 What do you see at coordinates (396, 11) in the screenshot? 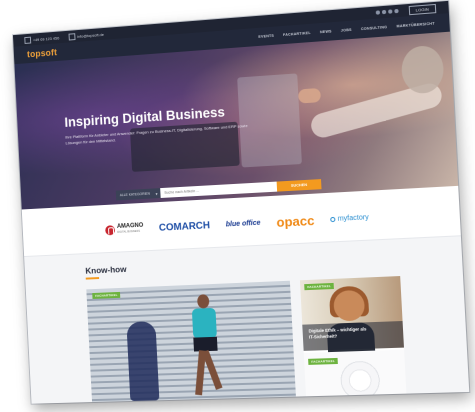
I see `xing-icon` at bounding box center [396, 11].